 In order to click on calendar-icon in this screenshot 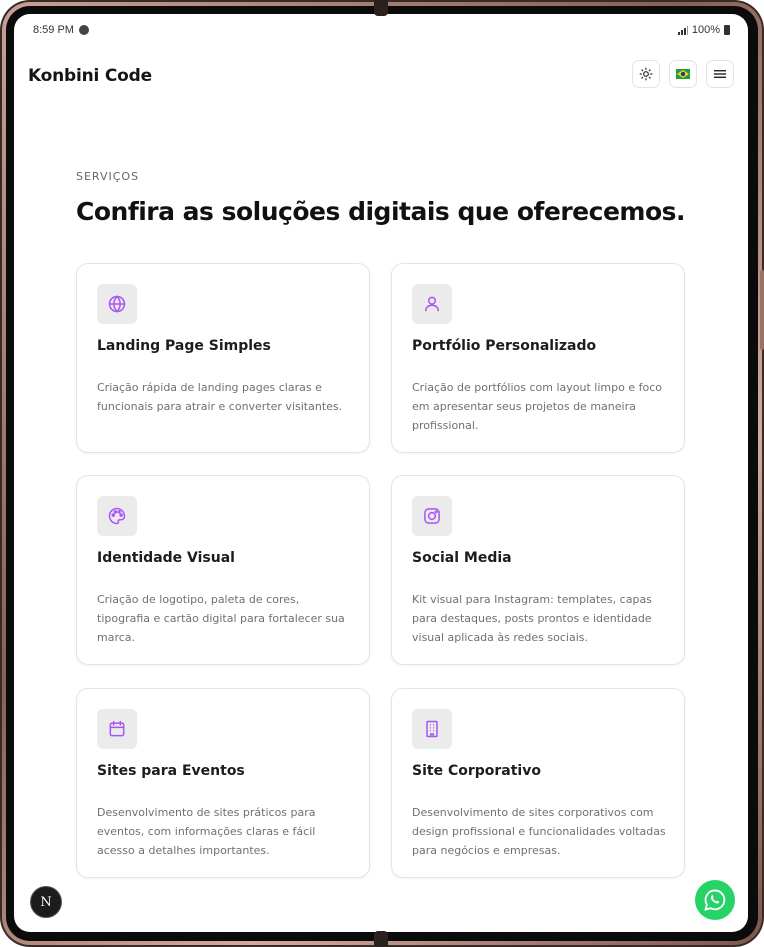, I will do `click(117, 728)`.